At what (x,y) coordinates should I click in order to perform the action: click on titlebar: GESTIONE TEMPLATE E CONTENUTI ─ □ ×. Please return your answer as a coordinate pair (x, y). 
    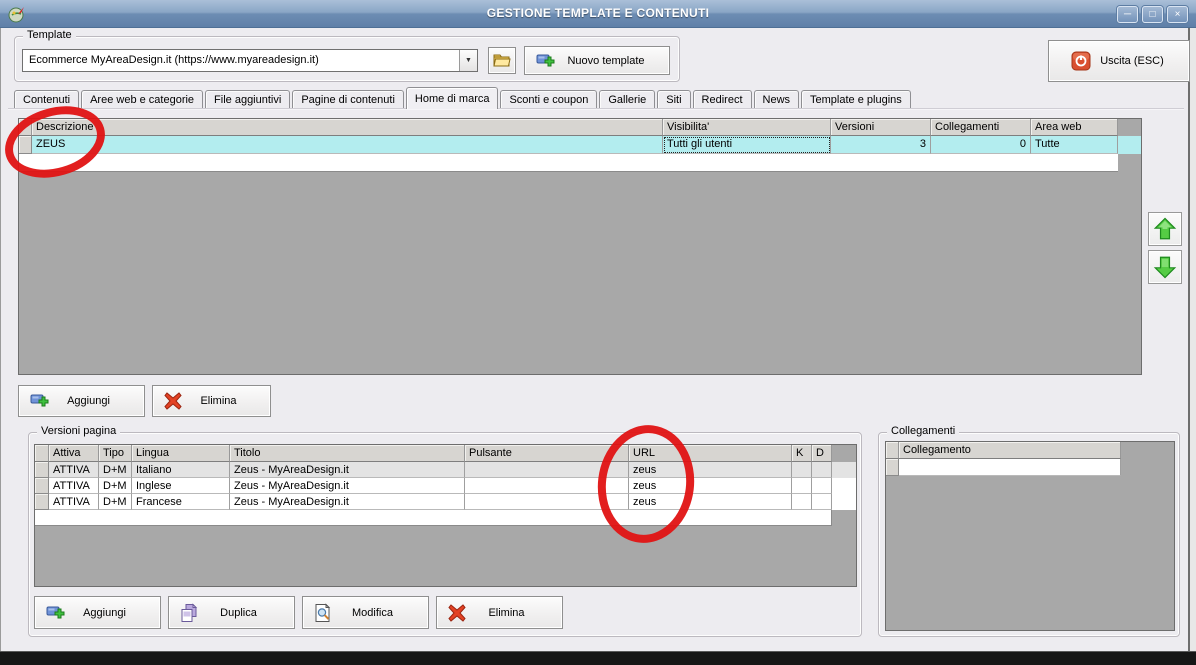
    Looking at the image, I should click on (598, 14).